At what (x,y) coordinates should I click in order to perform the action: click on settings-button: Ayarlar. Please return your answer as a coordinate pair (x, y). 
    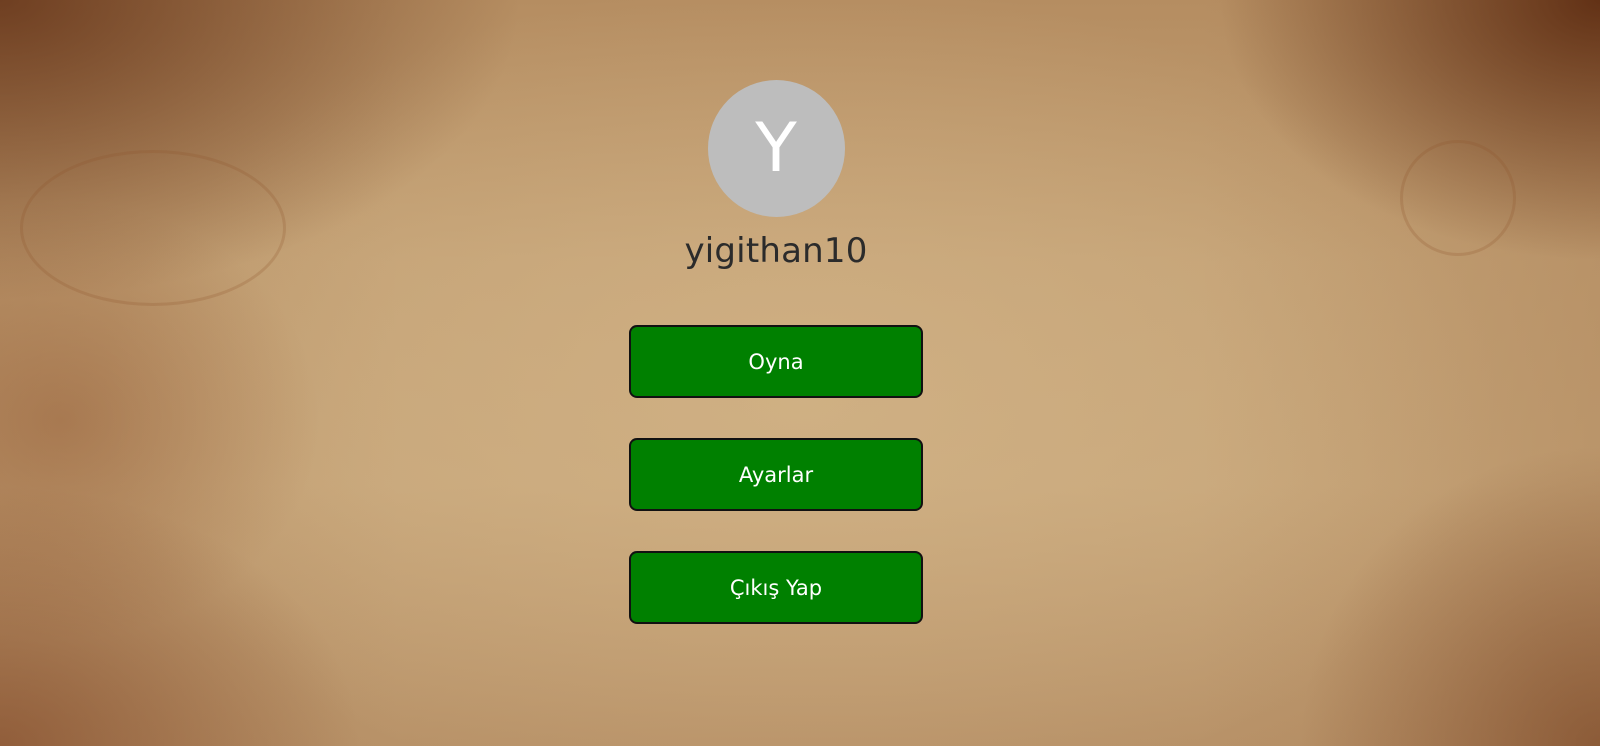
    Looking at the image, I should click on (776, 474).